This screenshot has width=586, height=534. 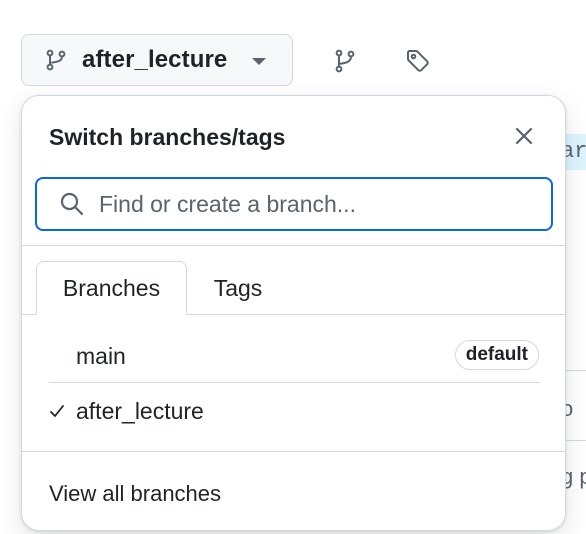 What do you see at coordinates (294, 356) in the screenshot?
I see `branch-item-main: main default` at bounding box center [294, 356].